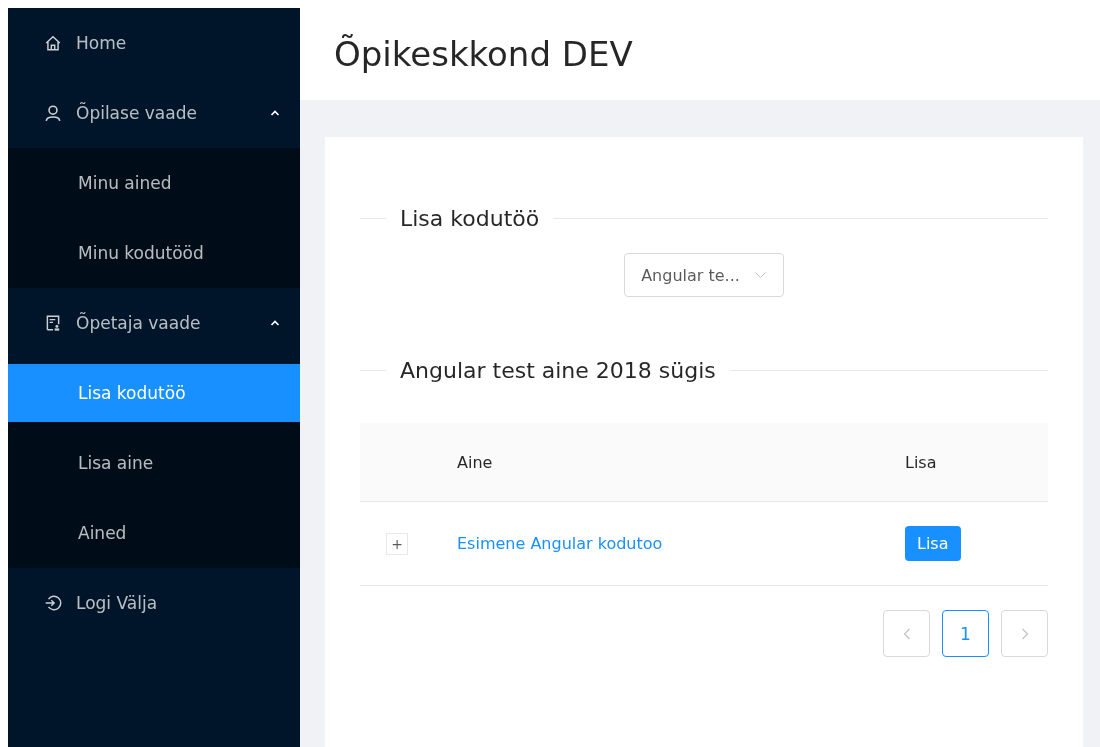 Image resolution: width=1100 pixels, height=747 pixels. Describe the element at coordinates (154, 323) in the screenshot. I see `menu-group: Õpetaja vaade` at that location.